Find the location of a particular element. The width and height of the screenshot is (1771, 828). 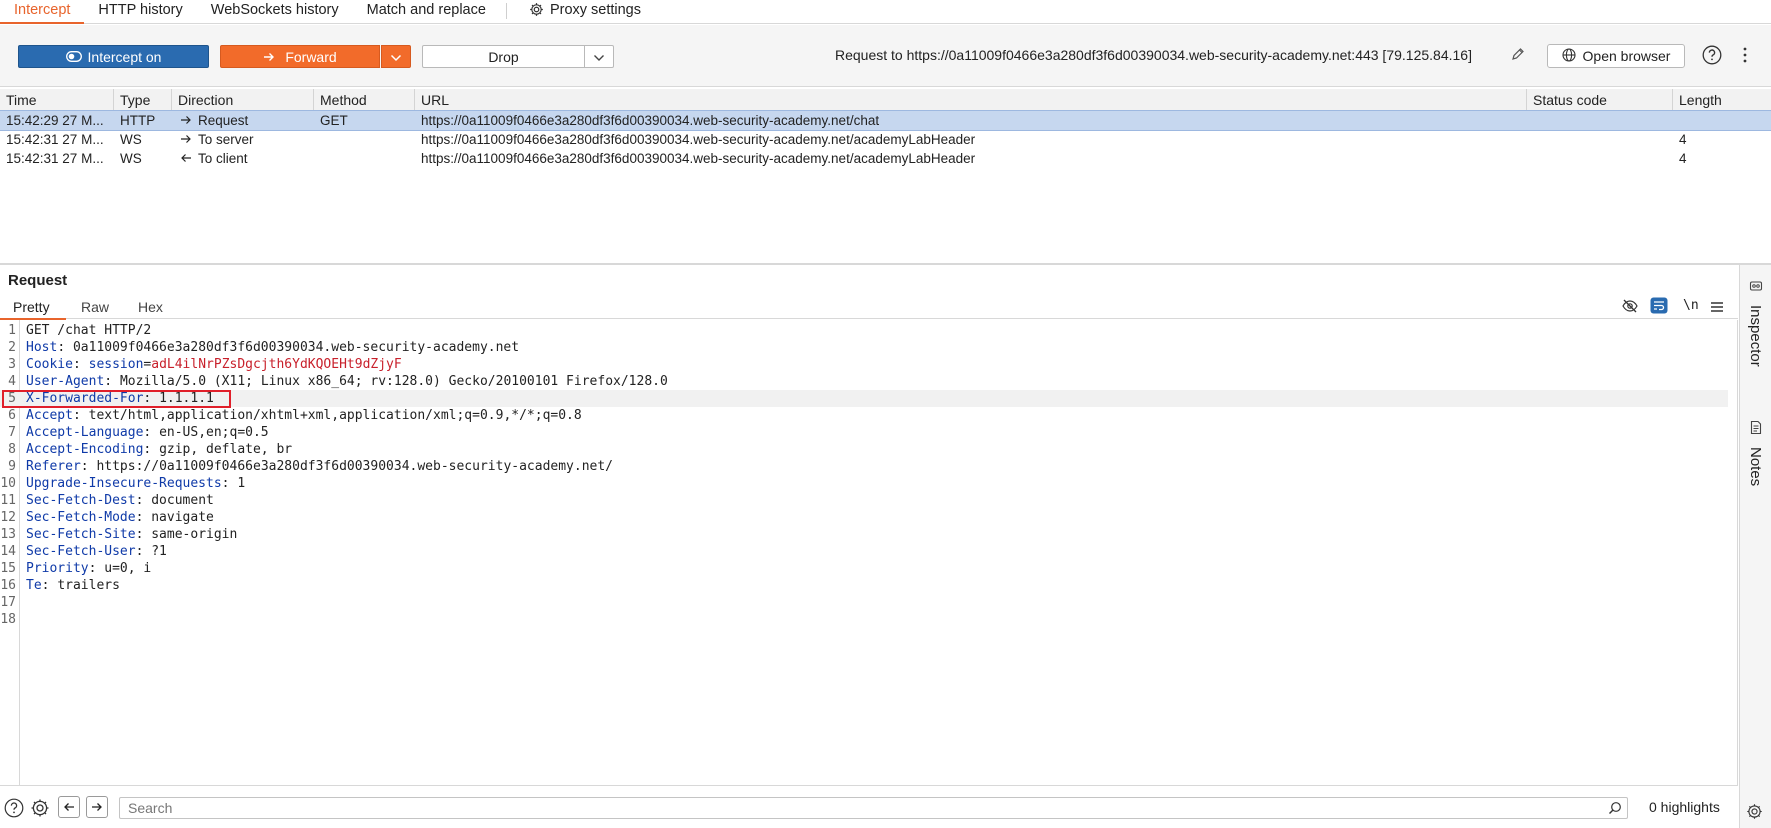

header-value: trailers is located at coordinates (88, 585).